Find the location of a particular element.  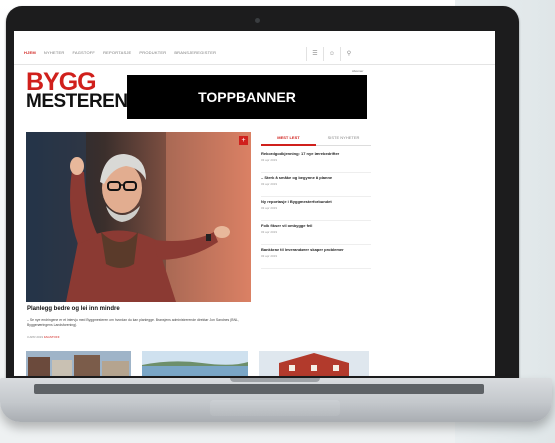

thumbnail-red-house is located at coordinates (314, 363).